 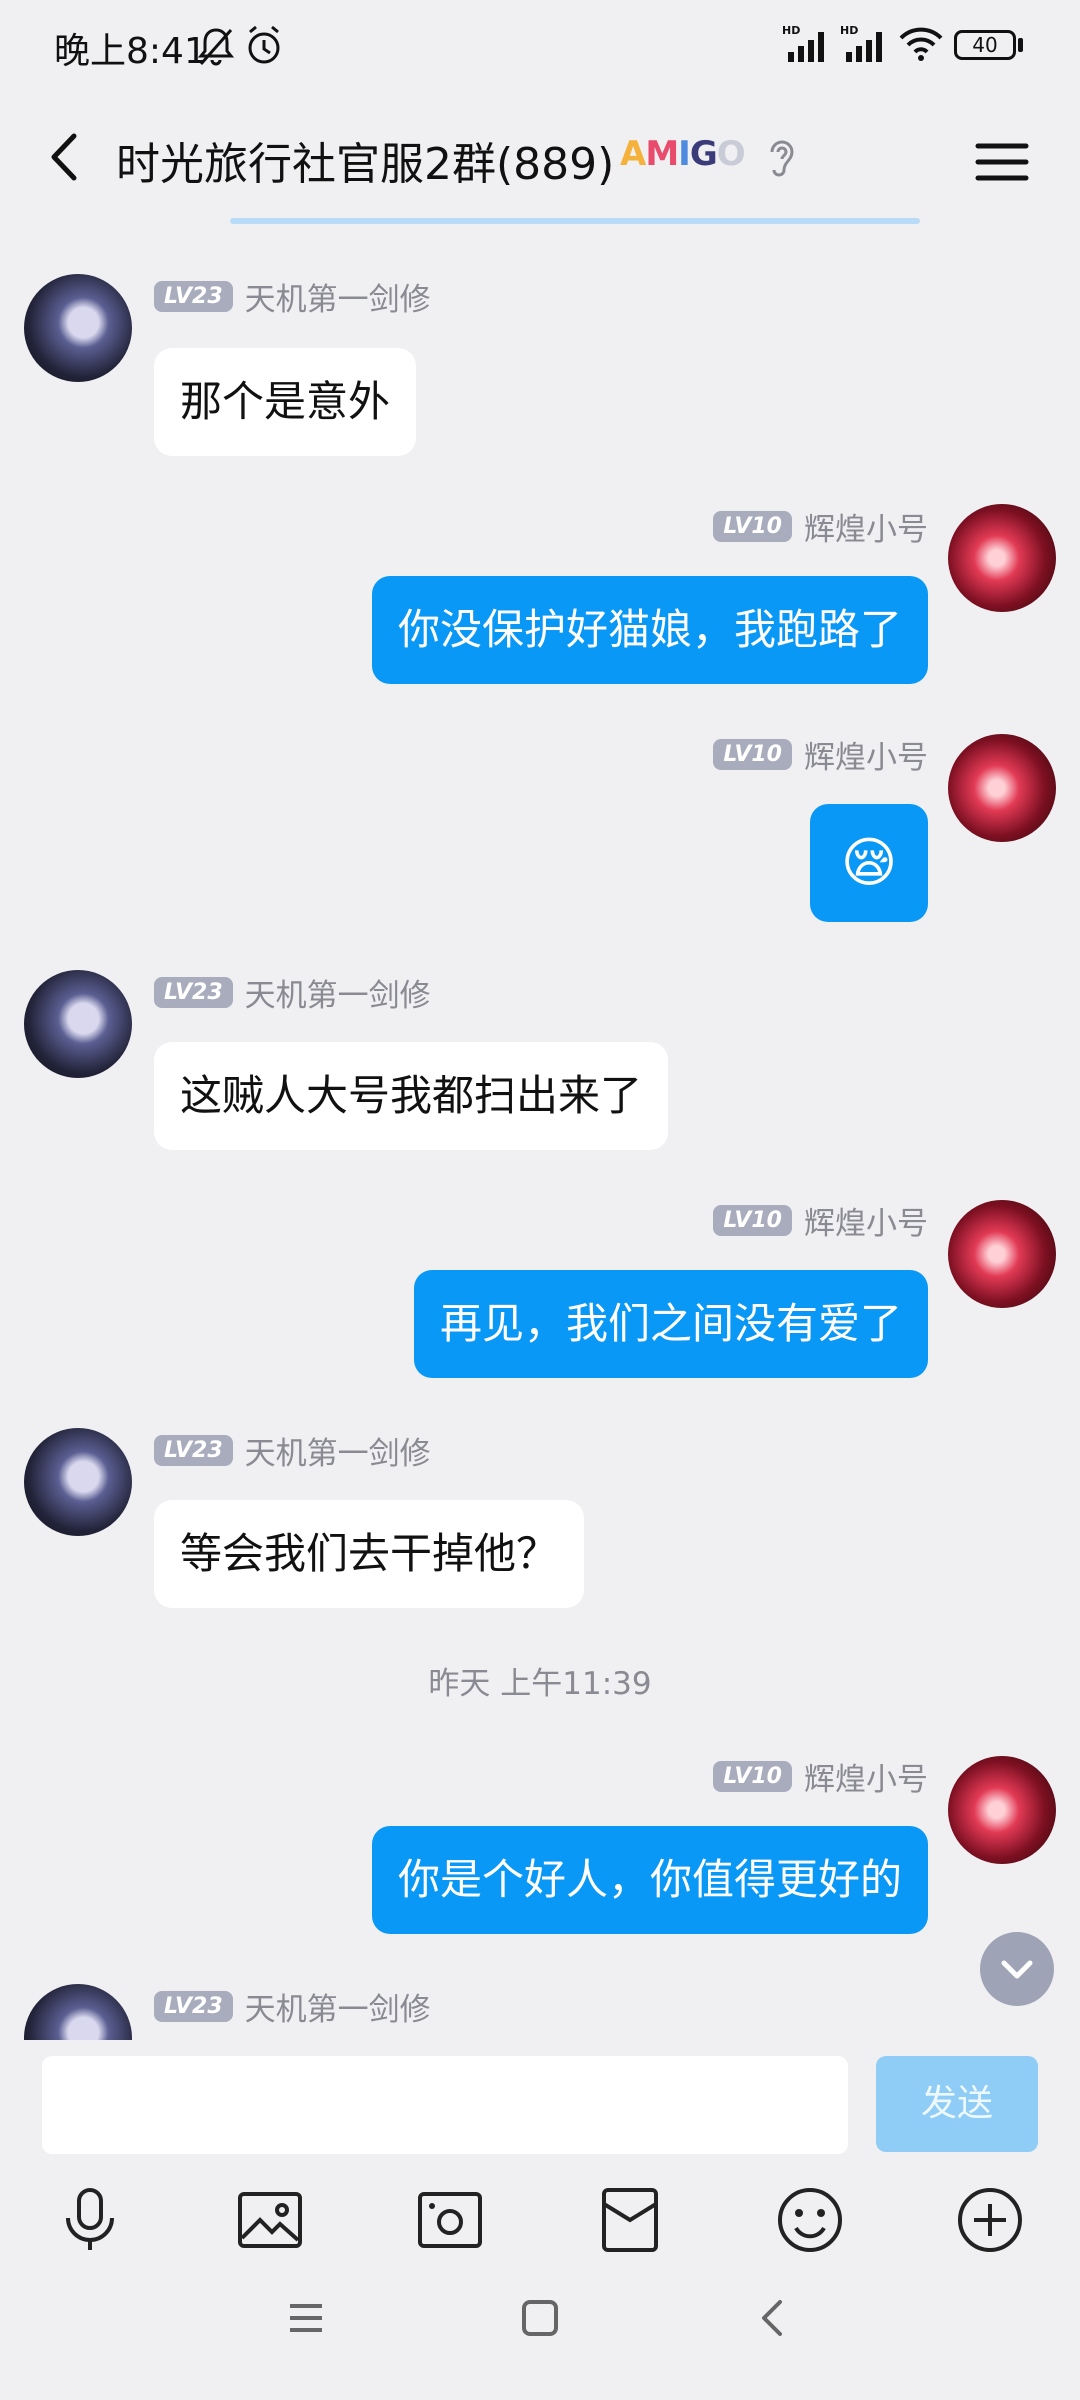 What do you see at coordinates (540, 1684) in the screenshot?
I see `message-timestamp: 昨天 上午11:39` at bounding box center [540, 1684].